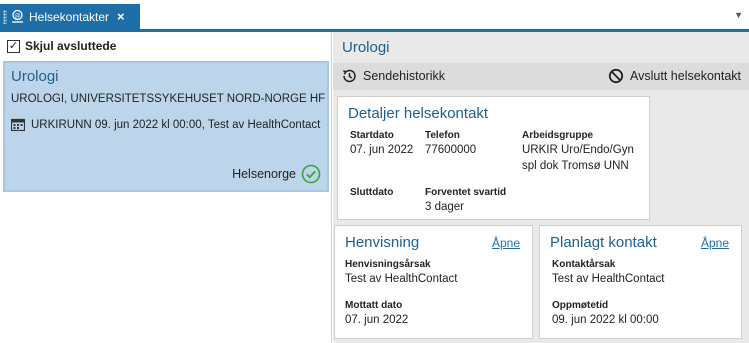 This screenshot has height=343, width=749. Describe the element at coordinates (578, 150) in the screenshot. I see `work-group-value-1: URKIR Uro/Endo/Gyn` at that location.